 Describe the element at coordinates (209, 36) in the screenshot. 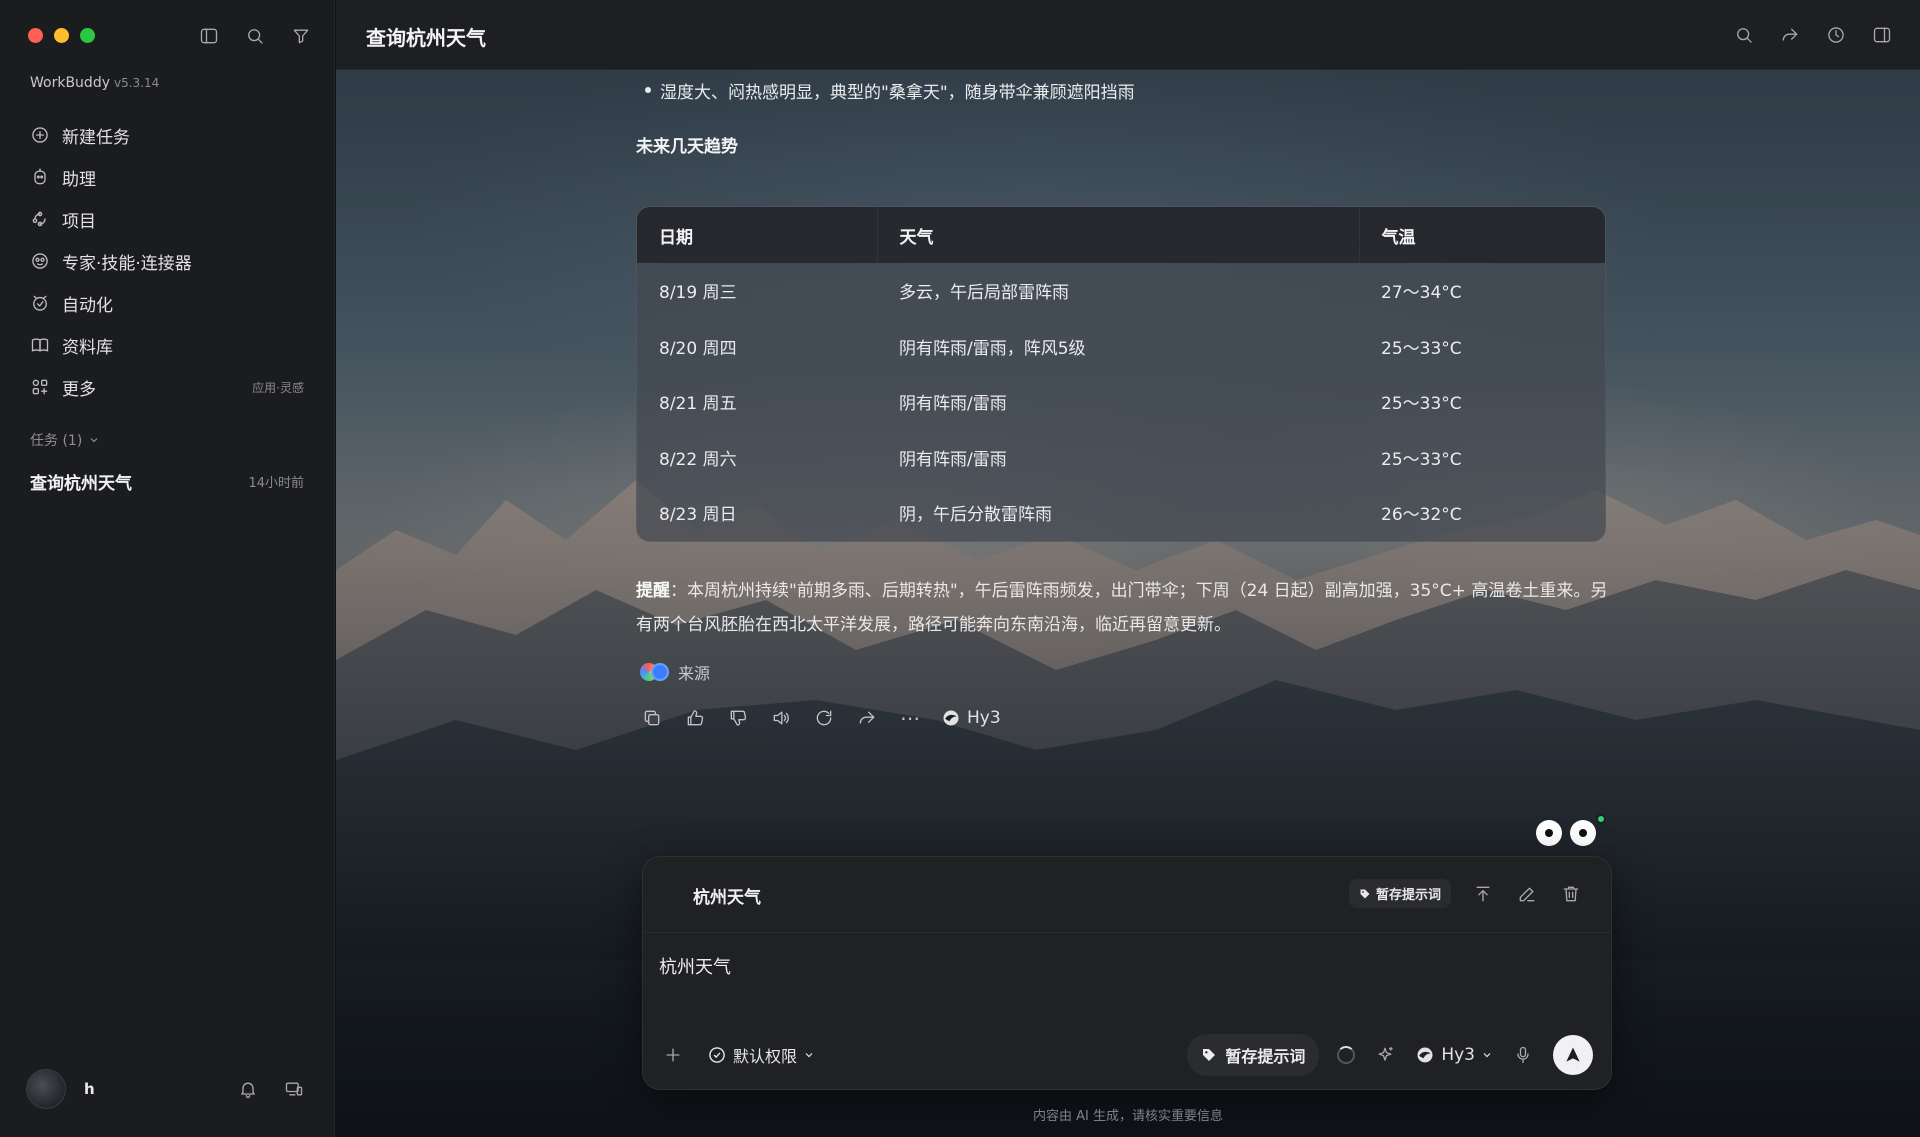

I see `toggle-sidebar-icon` at that location.